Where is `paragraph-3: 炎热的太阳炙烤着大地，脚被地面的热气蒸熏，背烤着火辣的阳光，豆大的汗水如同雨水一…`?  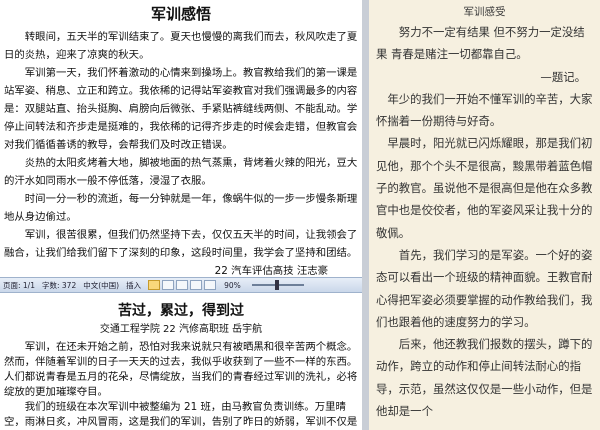 paragraph-3: 炎热的太阳炙烤着大地，脚被地面的热气蒸熏，背烤着火辣的阳光，豆大的汗水如同雨水一… is located at coordinates (181, 172).